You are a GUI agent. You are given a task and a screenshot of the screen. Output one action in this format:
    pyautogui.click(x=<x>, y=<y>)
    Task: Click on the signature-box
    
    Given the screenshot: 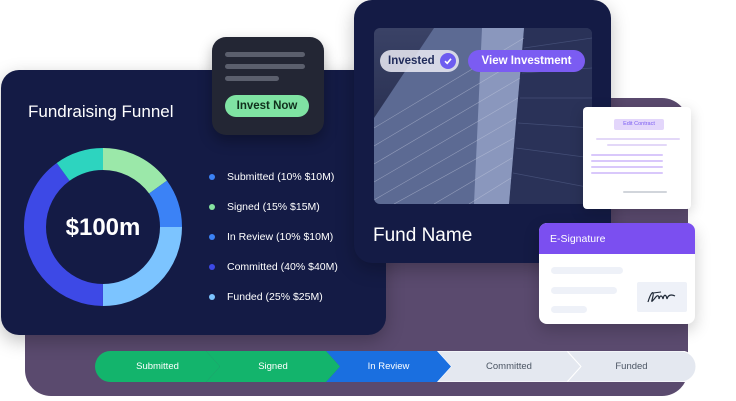 What is the action you would take?
    pyautogui.click(x=662, y=297)
    